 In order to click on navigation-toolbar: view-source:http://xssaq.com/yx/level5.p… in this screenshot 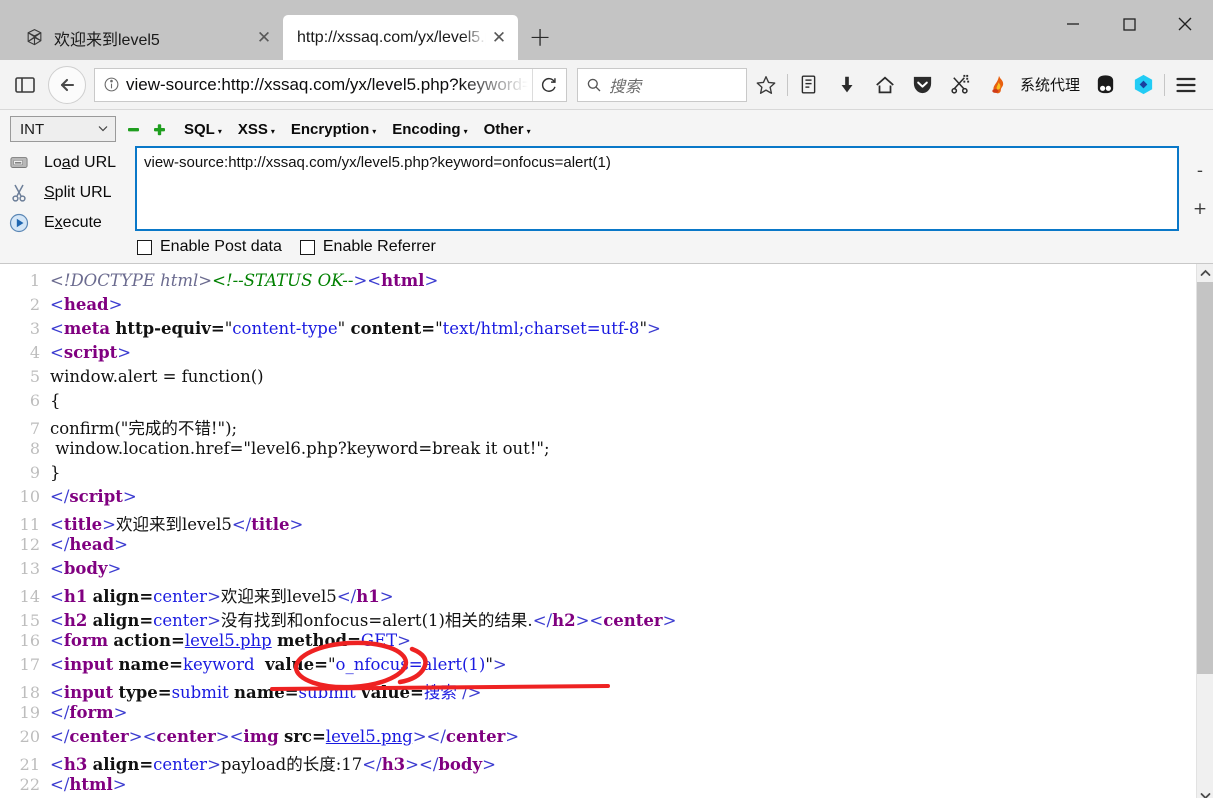, I will do `click(606, 85)`.